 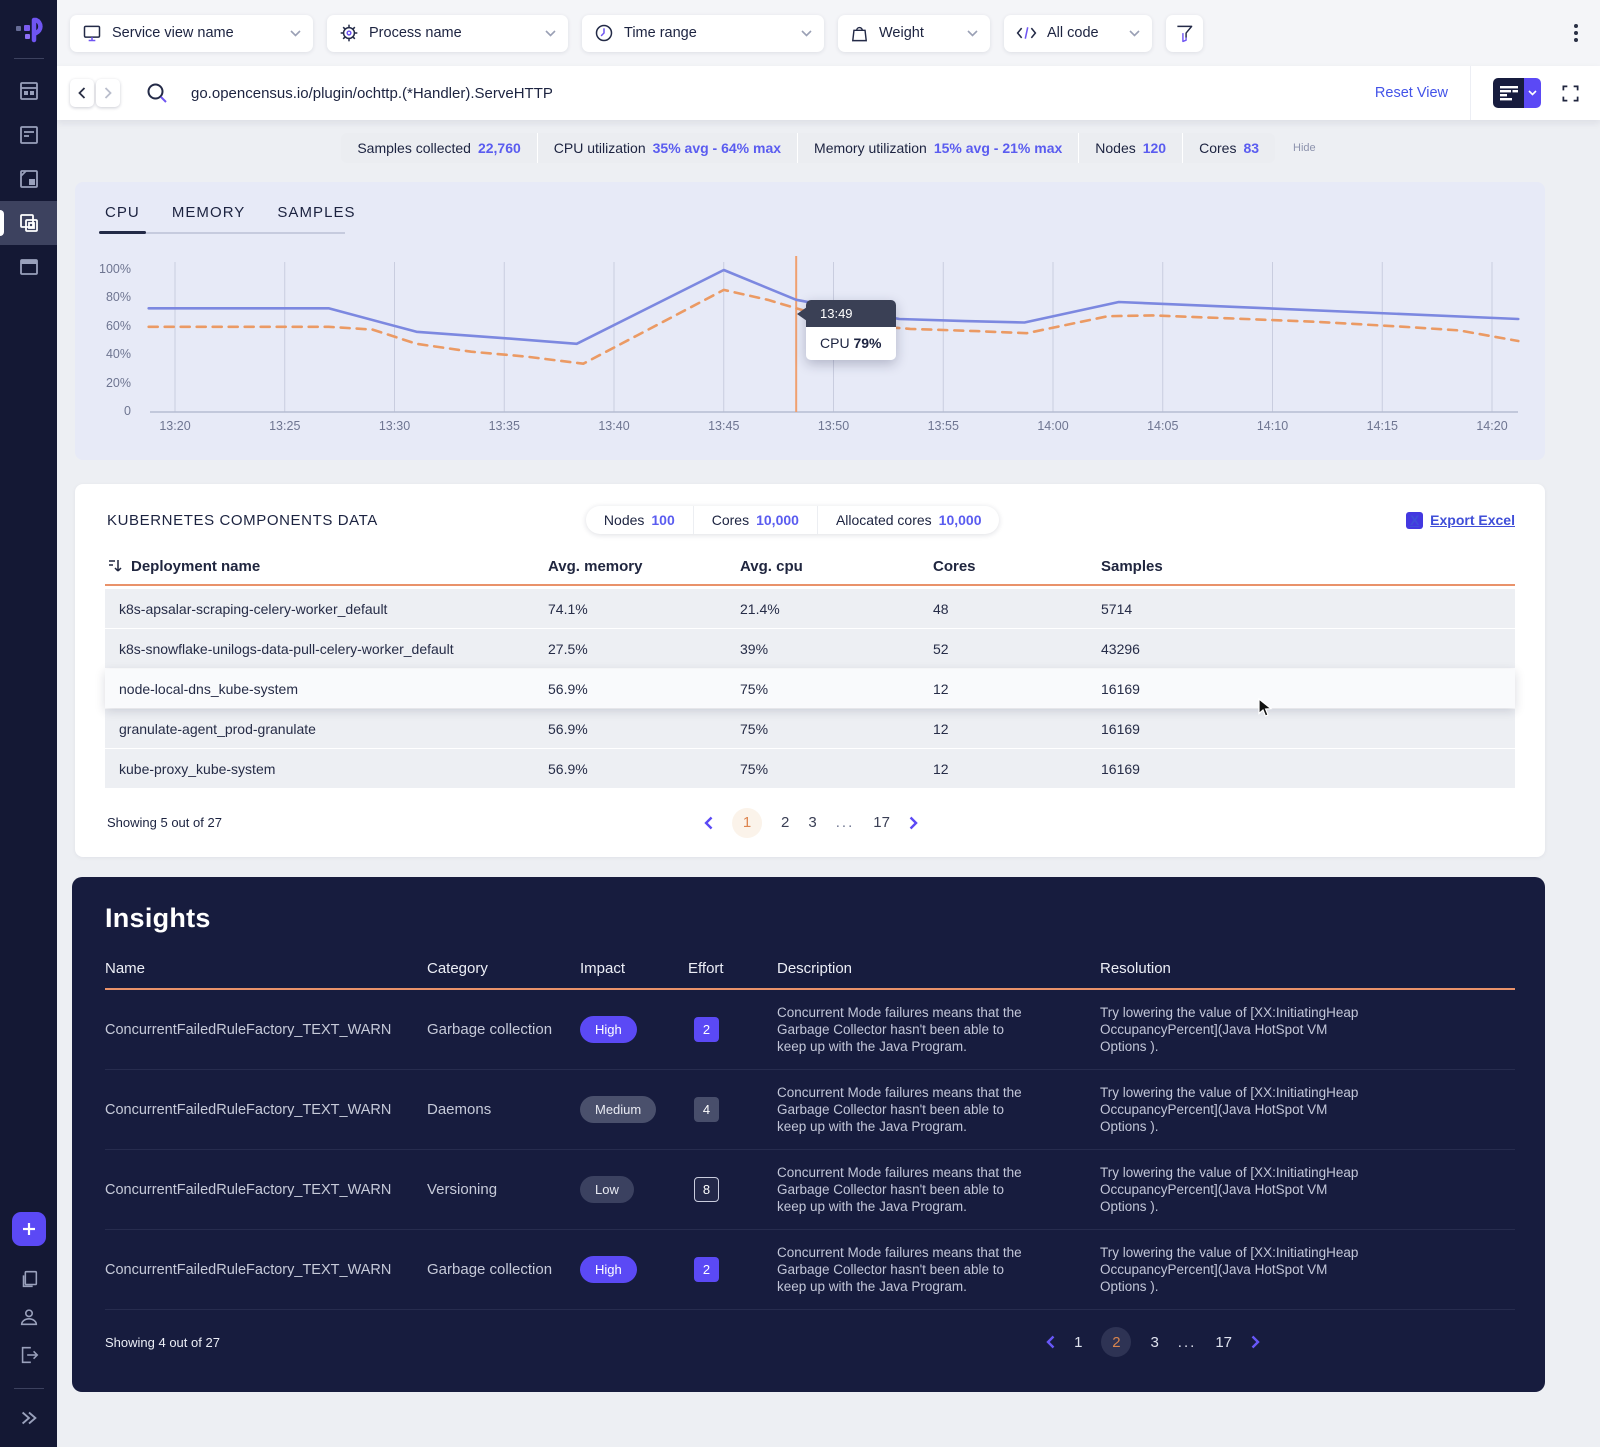 I want to click on tab-cpu: CPU, so click(x=122, y=219).